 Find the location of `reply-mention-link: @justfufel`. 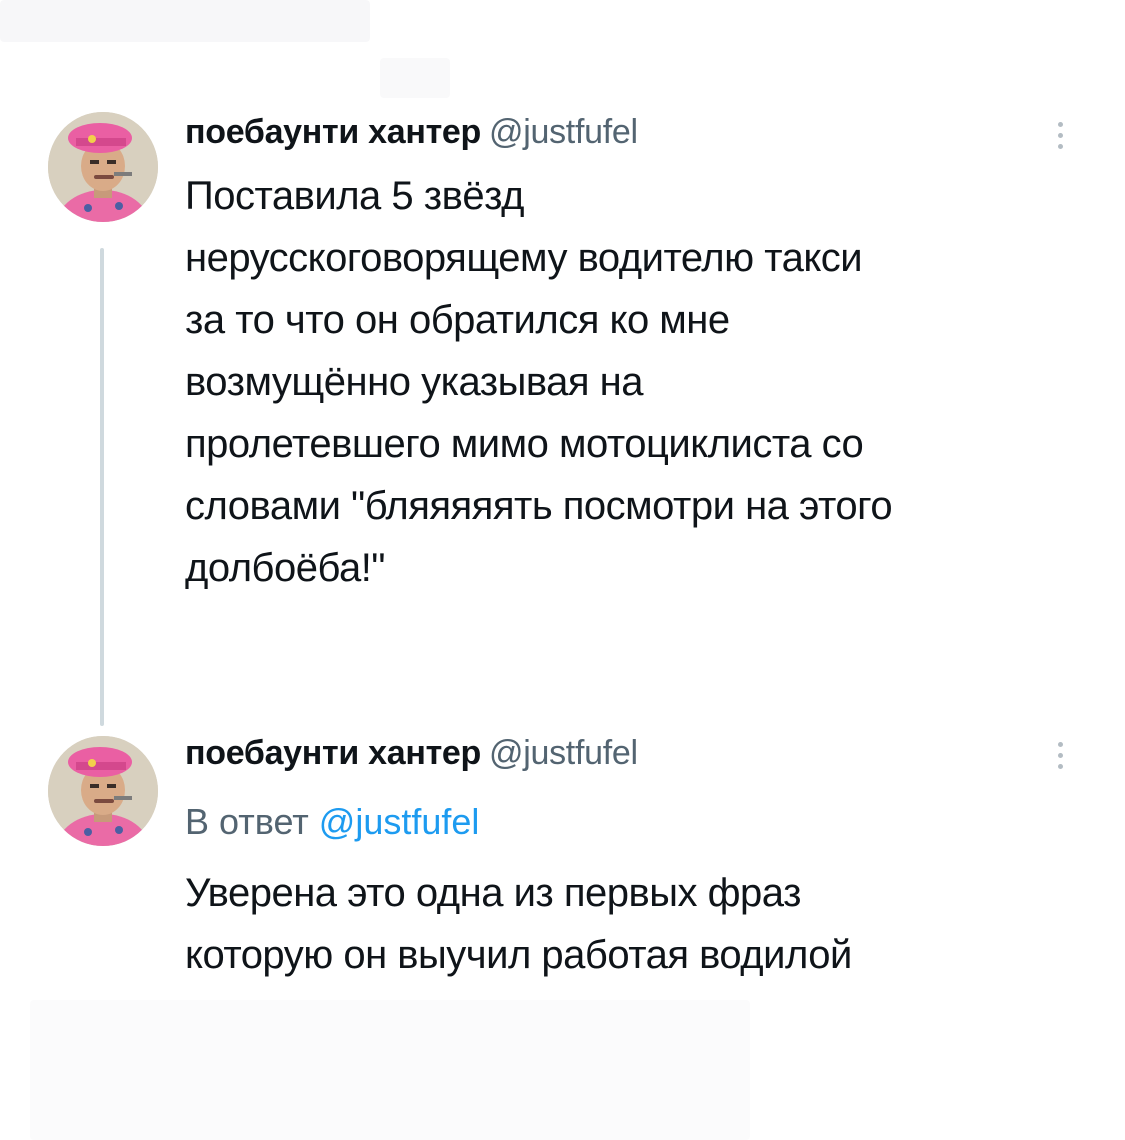

reply-mention-link: @justfufel is located at coordinates (399, 821).